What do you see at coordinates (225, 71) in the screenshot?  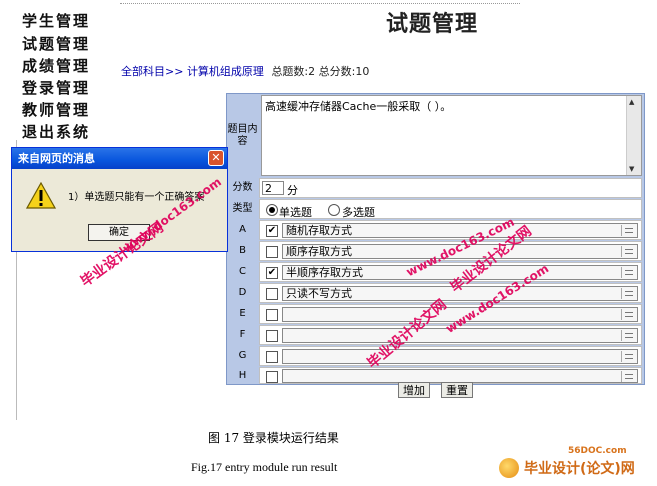 I see `breadcrumb-subject: 计算机组成原理` at bounding box center [225, 71].